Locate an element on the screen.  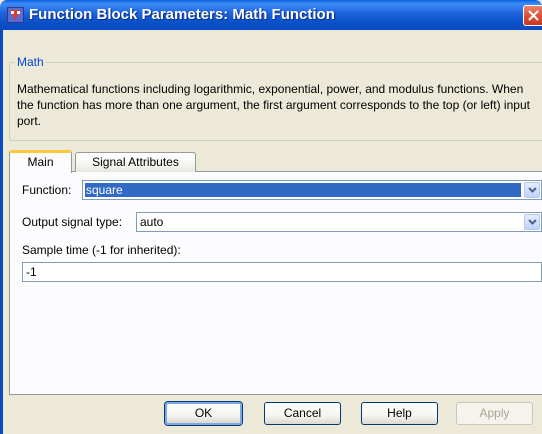
tab-signal-attributes: Signal Attributes is located at coordinates (135, 162).